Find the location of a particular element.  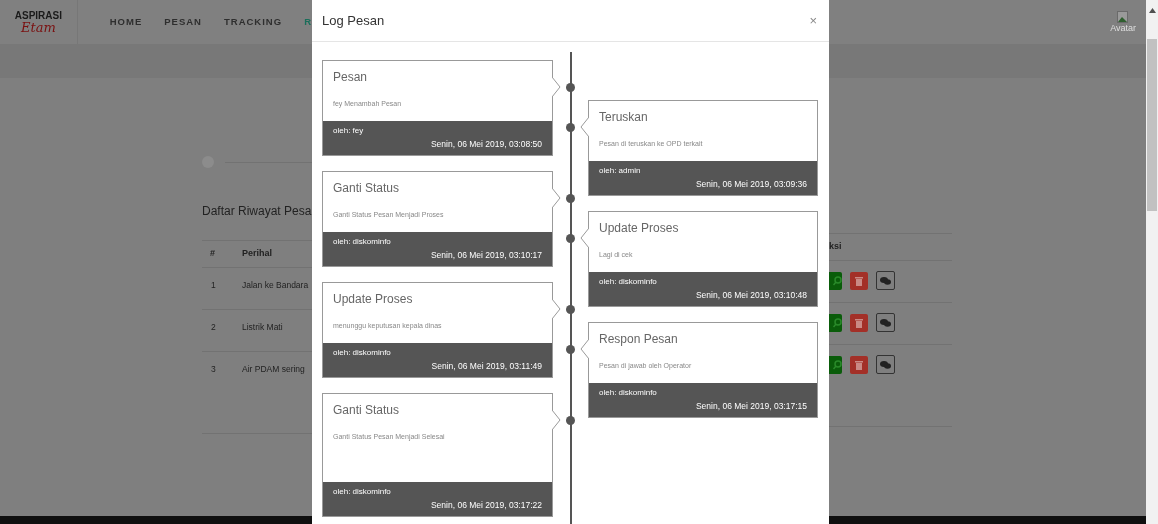

table-cell: Listrik Mati is located at coordinates (262, 327).